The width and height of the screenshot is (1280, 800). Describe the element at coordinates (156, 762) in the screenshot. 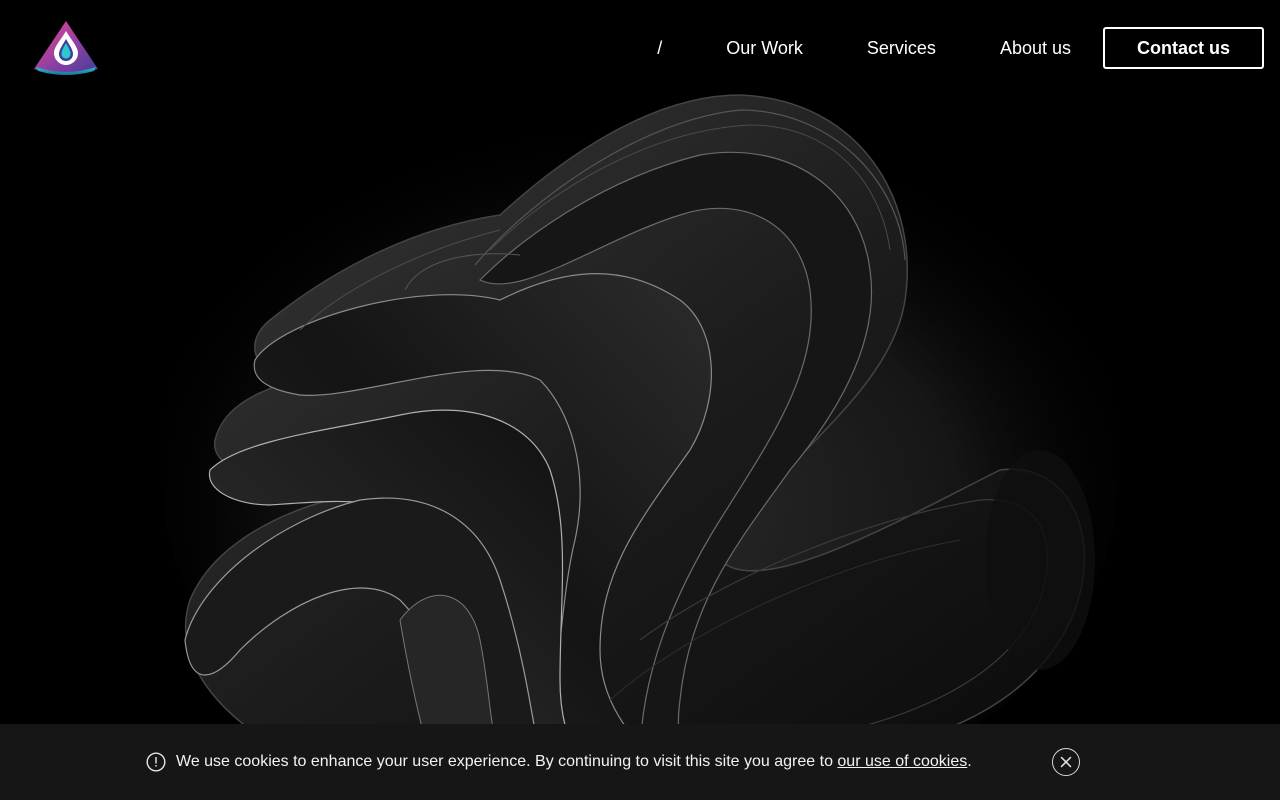

I see `info-circle-icon` at that location.